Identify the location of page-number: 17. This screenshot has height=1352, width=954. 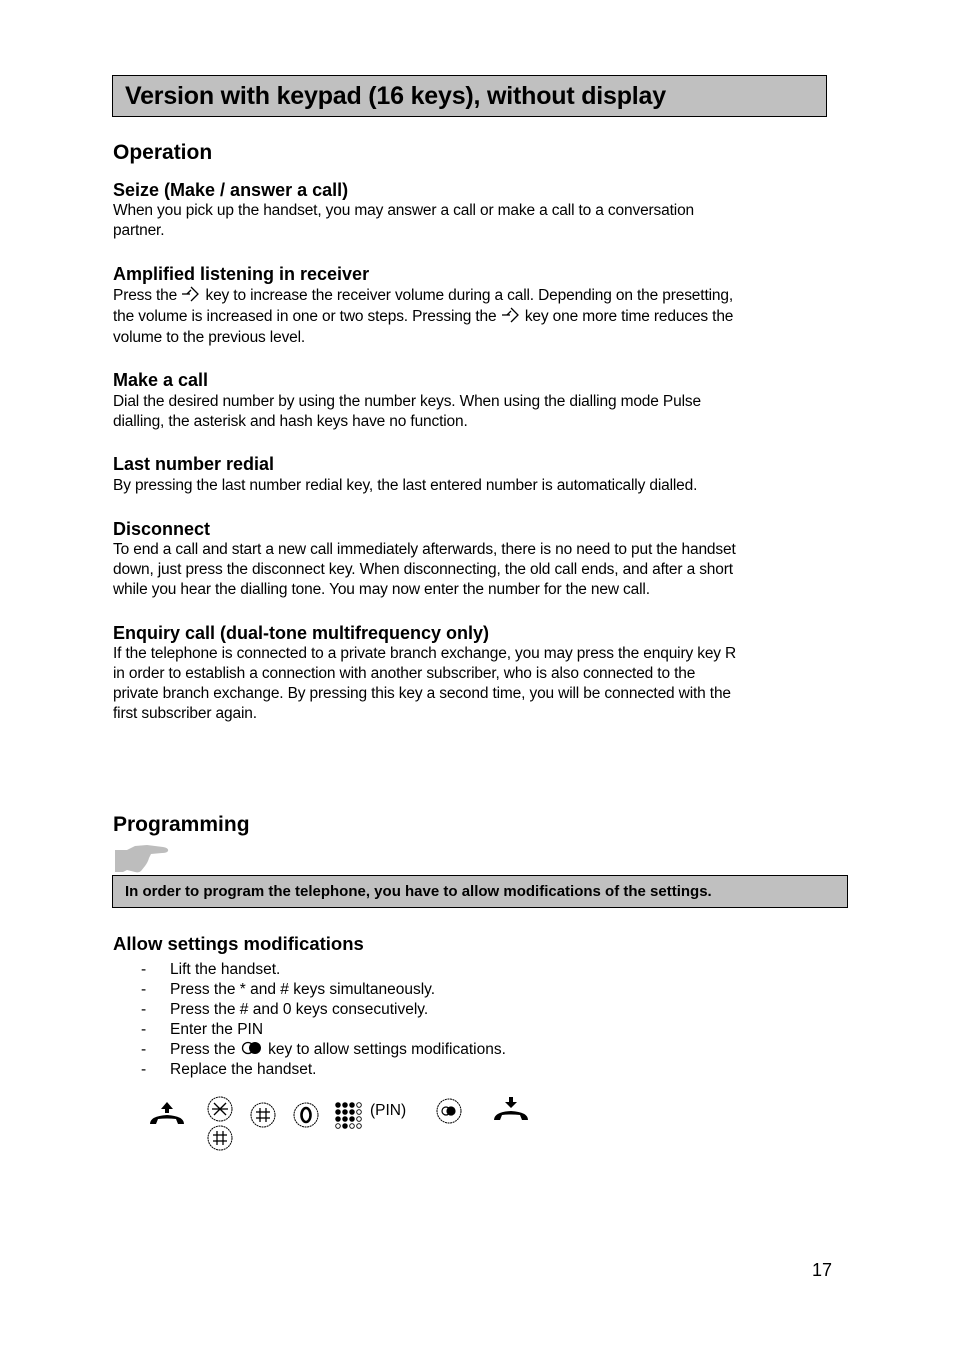
(822, 1270).